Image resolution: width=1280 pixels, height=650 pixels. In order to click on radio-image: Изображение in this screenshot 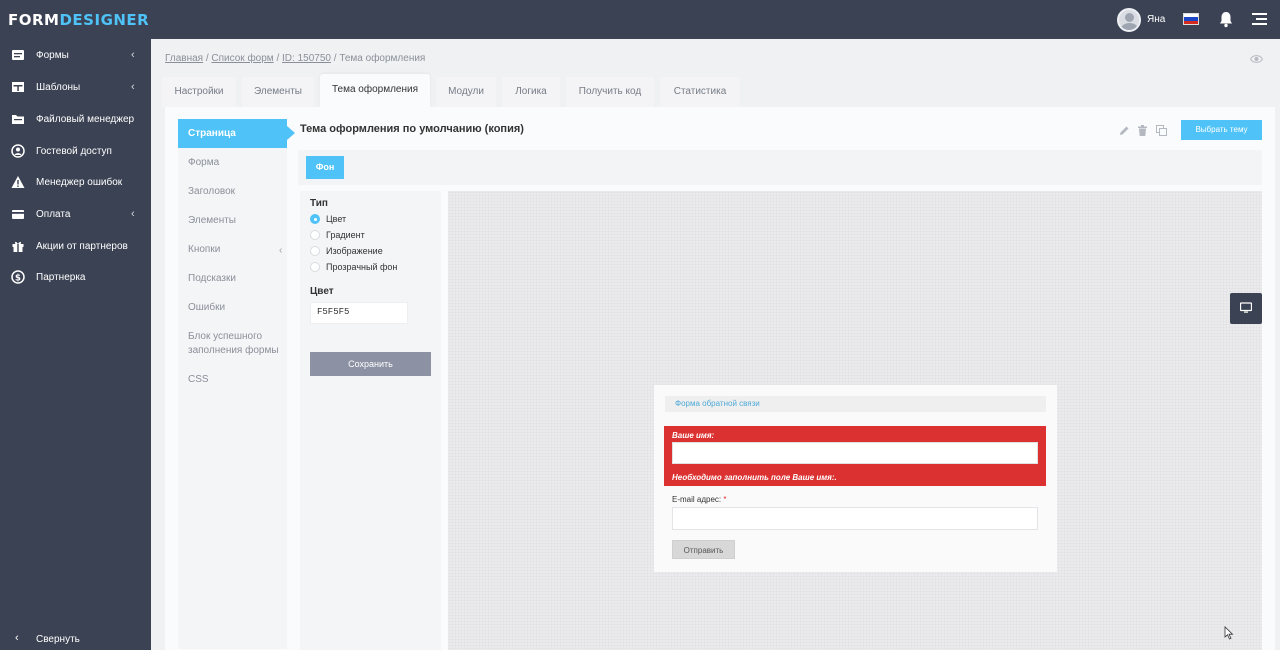, I will do `click(346, 251)`.